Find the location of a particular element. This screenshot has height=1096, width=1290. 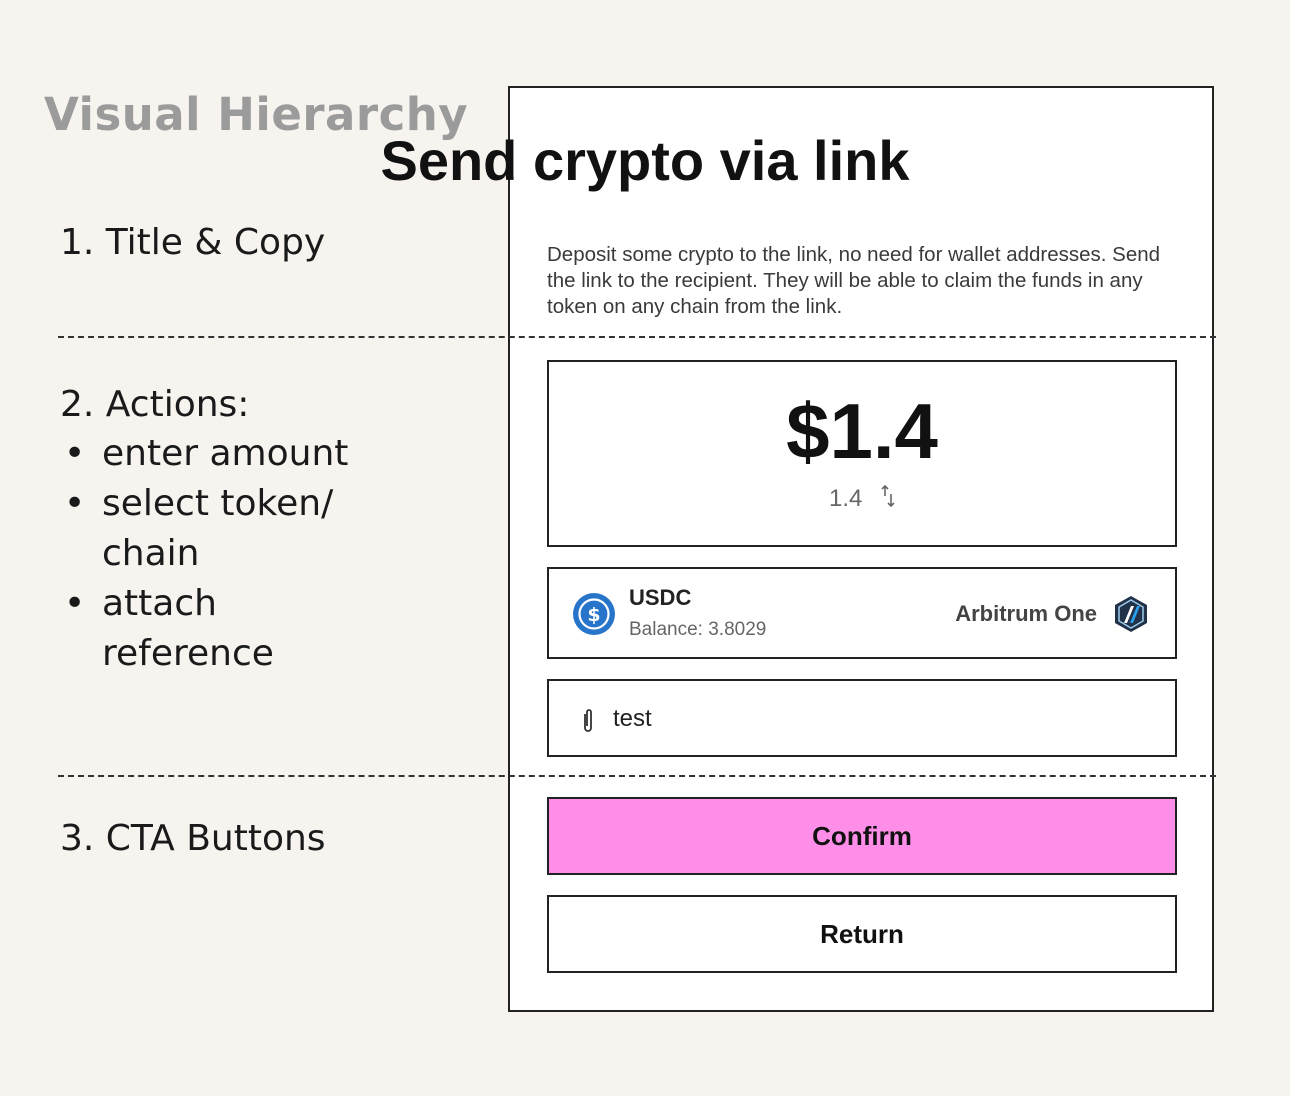

annotation-item-text: select token/ chain is located at coordinates (218, 528).